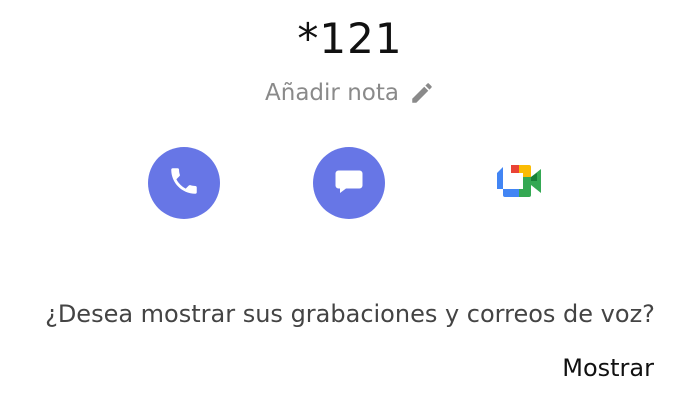  I want to click on add-note-label: Añadir nota, so click(332, 93).